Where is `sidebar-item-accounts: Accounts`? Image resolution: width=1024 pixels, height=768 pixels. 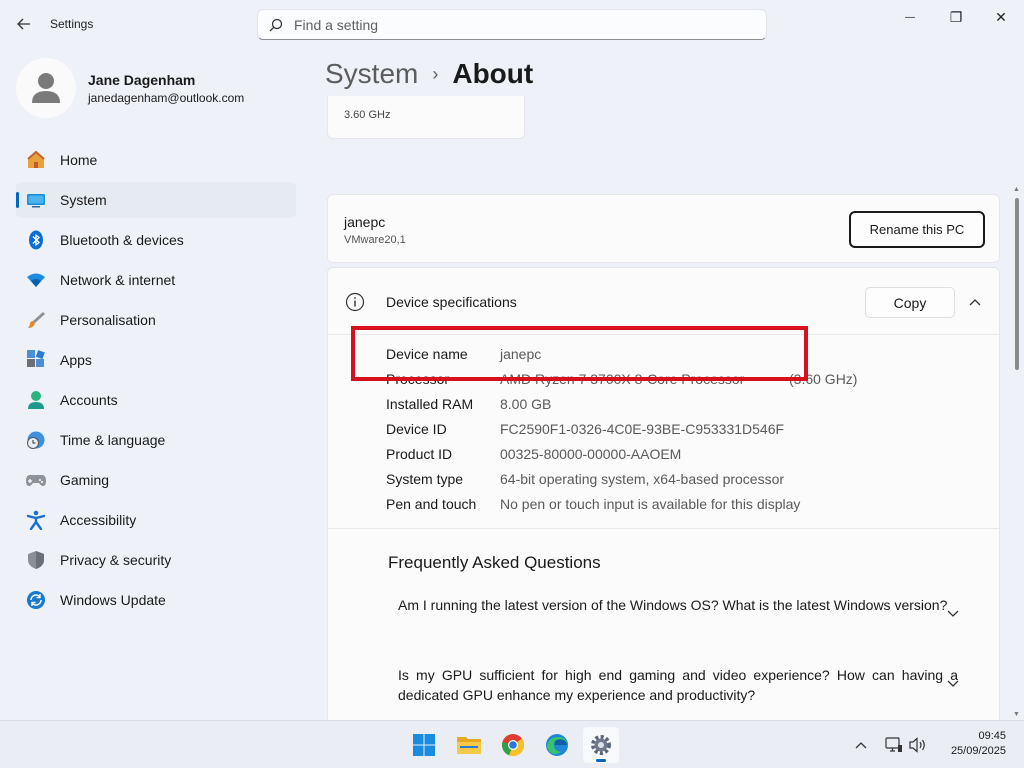
sidebar-item-accounts: Accounts is located at coordinates (156, 400).